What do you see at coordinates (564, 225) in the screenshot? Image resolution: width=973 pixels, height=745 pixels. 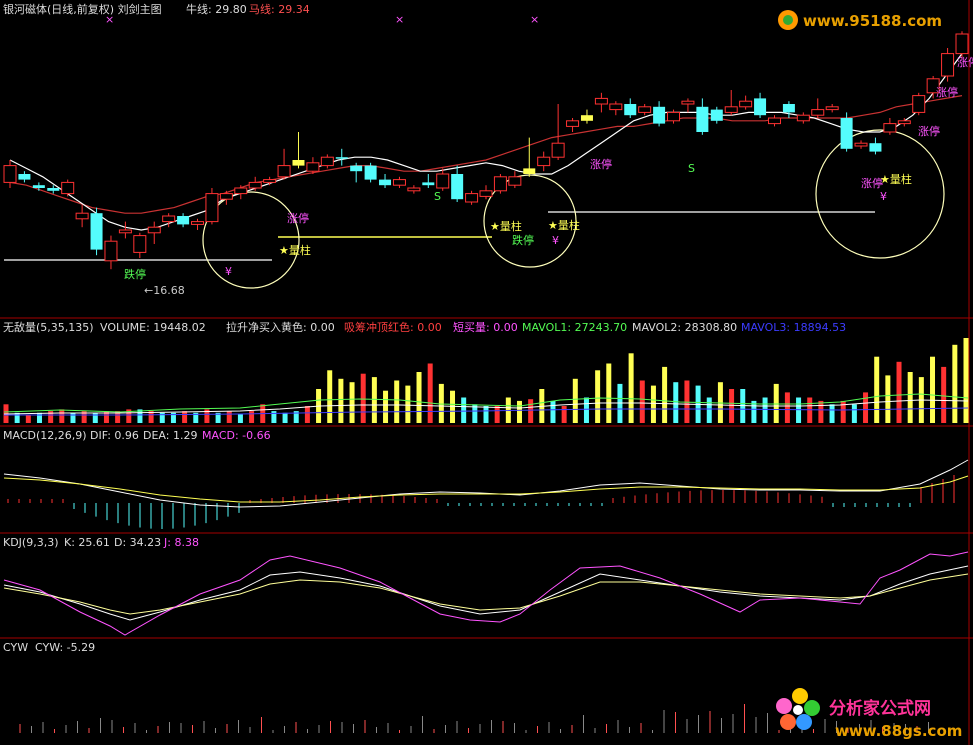 I see `annotation-liangzhu-3: ★量柱` at bounding box center [564, 225].